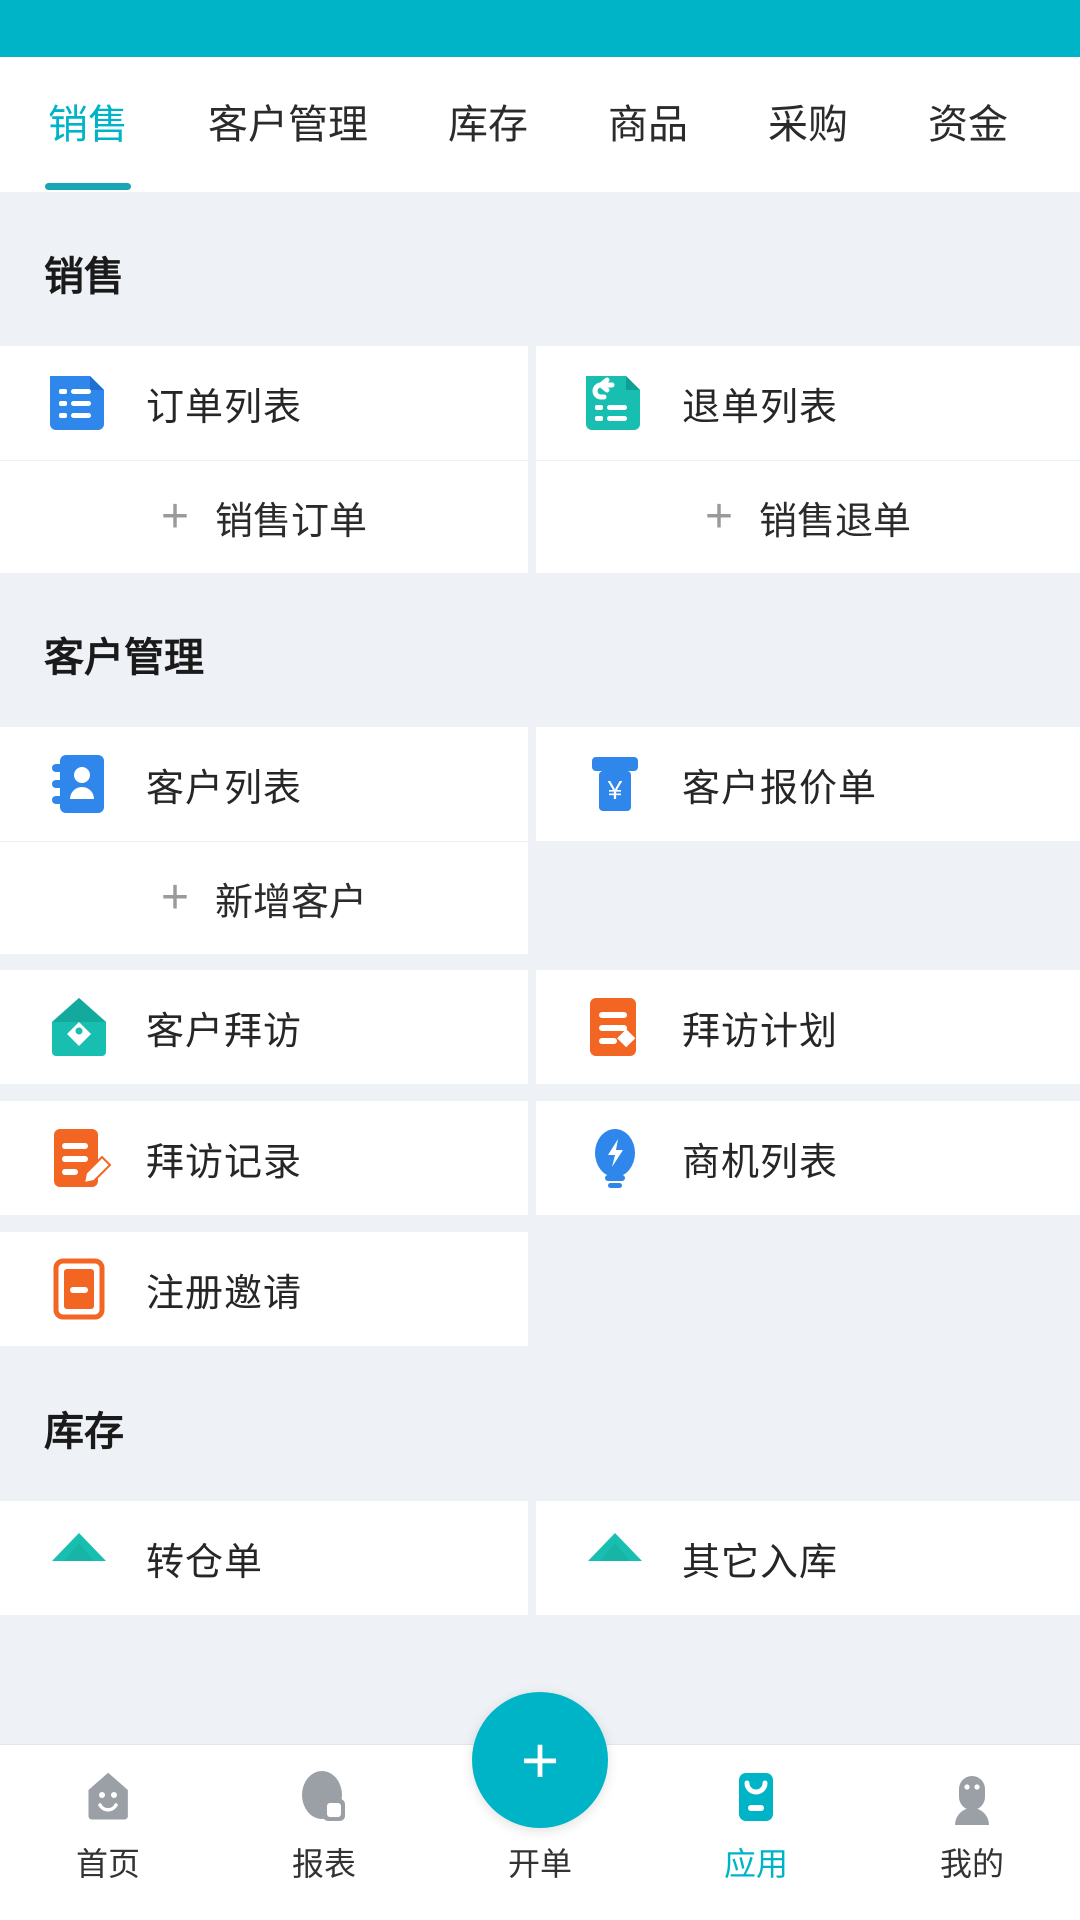  I want to click on card-order-list: 订单列表, so click(268, 403).